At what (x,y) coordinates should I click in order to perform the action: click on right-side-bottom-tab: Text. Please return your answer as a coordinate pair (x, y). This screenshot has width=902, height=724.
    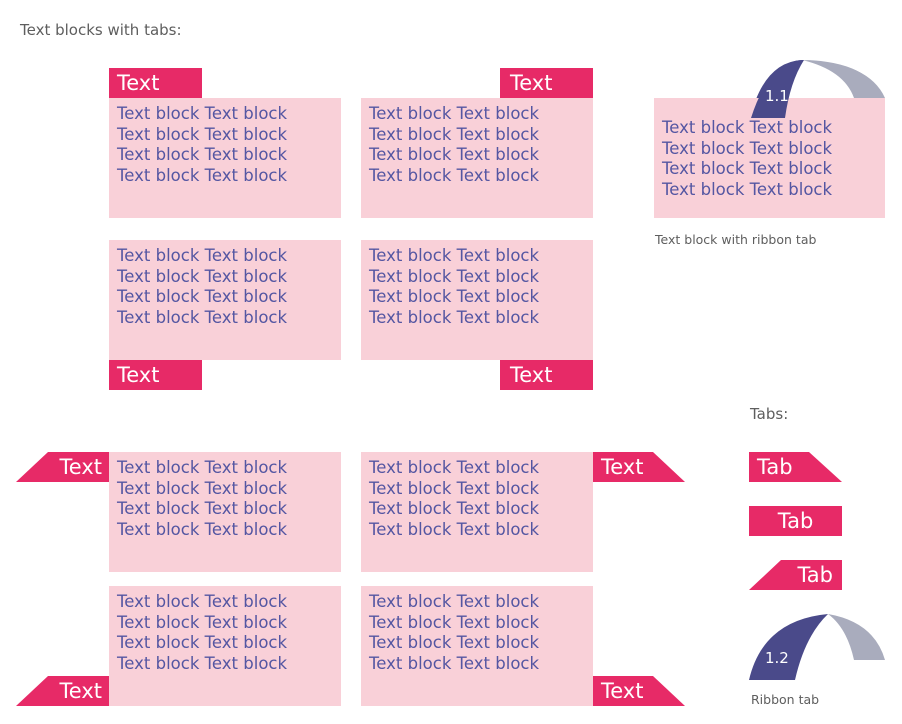
    Looking at the image, I should click on (639, 691).